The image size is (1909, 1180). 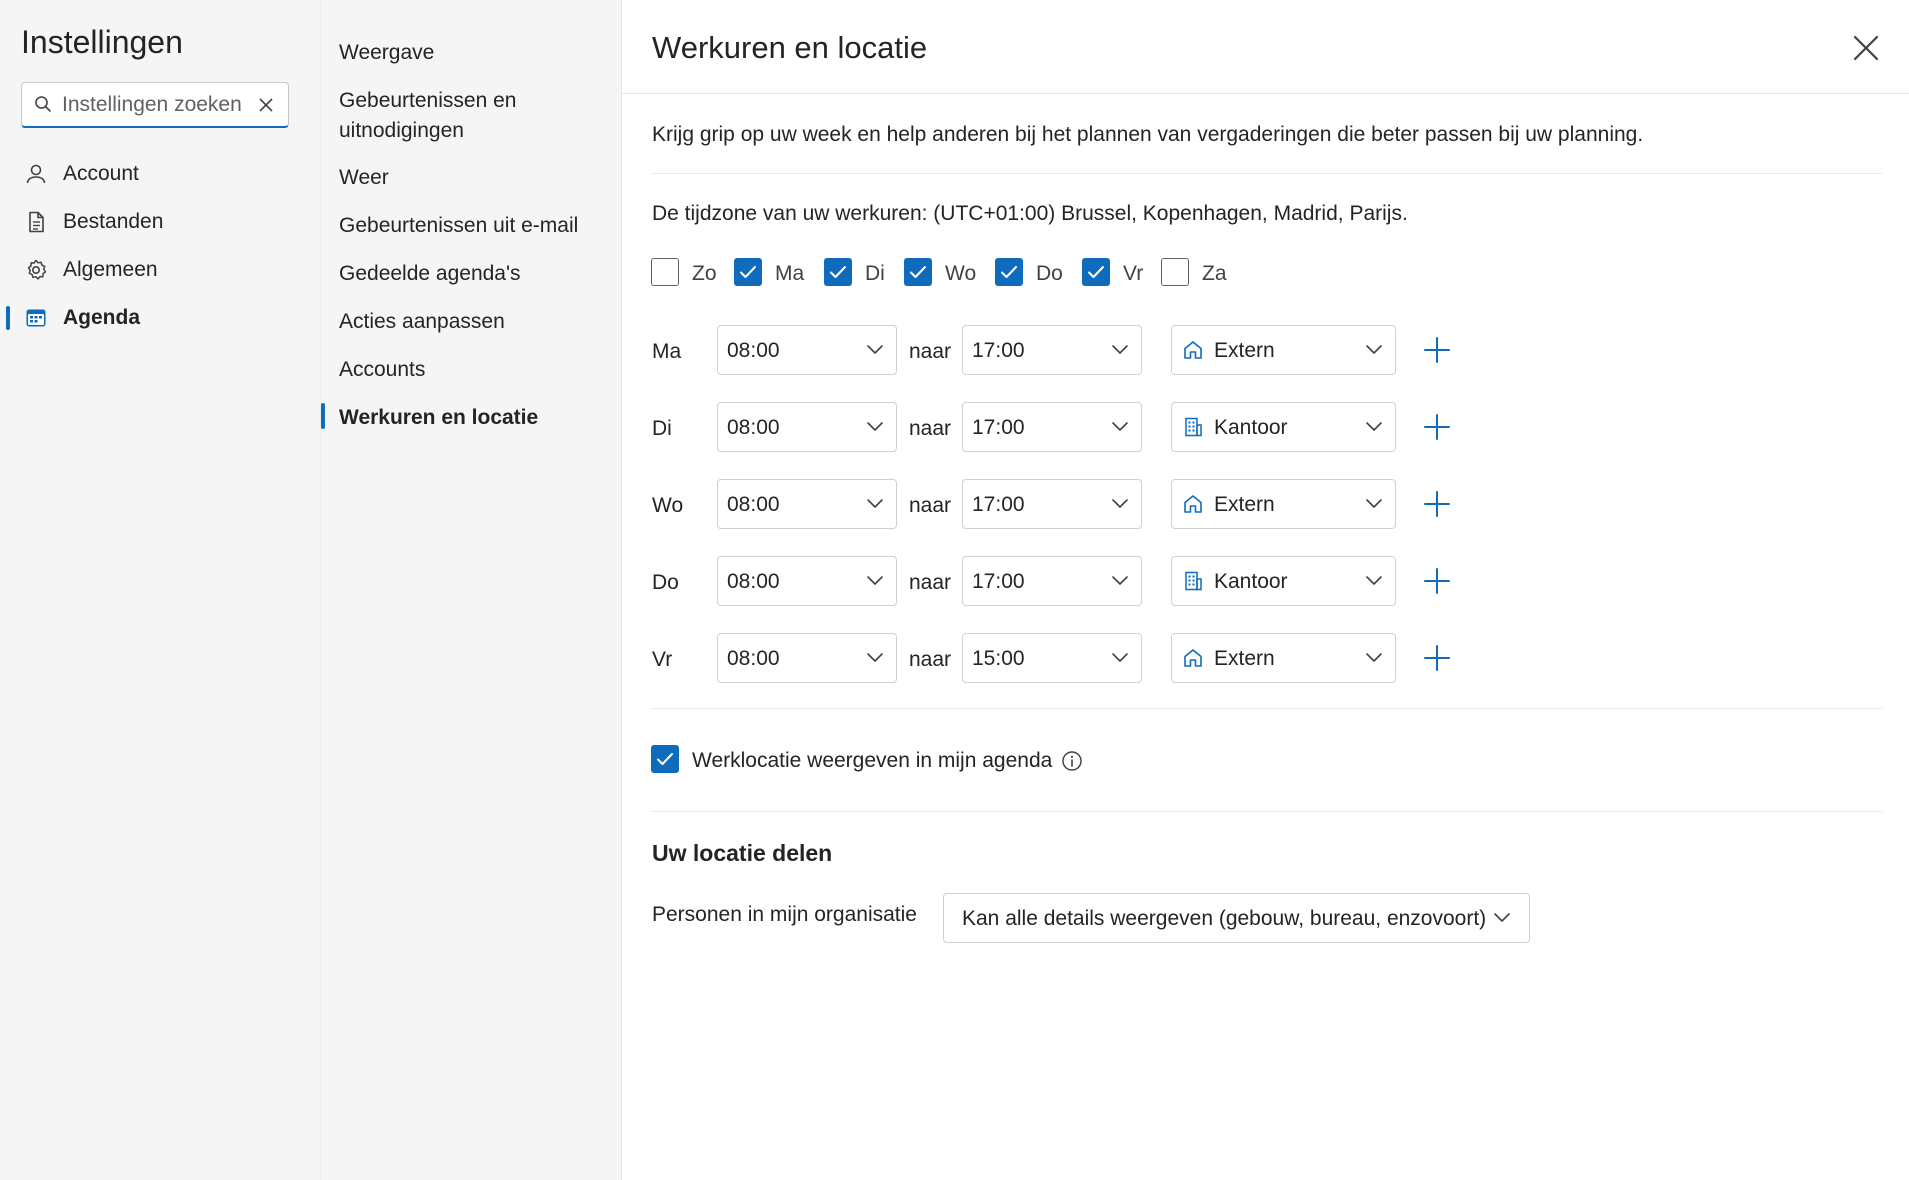 What do you see at coordinates (667, 351) in the screenshot?
I see `schedule-day-label: Ma` at bounding box center [667, 351].